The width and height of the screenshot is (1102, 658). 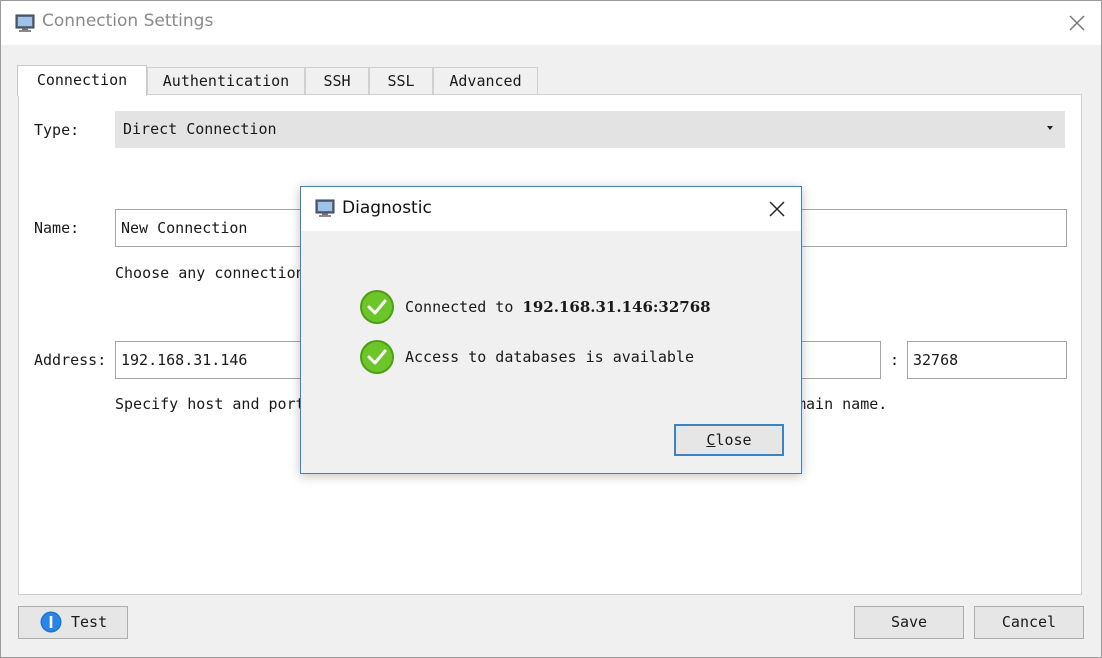 I want to click on window-title: Connection Settings, so click(x=128, y=21).